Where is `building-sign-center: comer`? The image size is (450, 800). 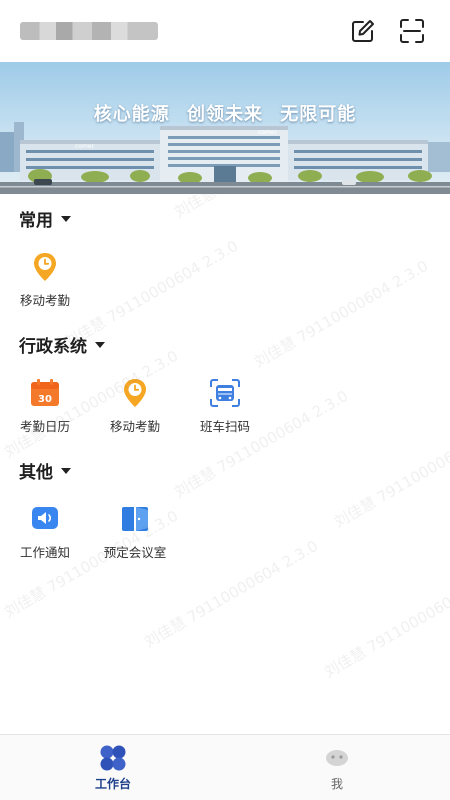
building-sign-center: comer is located at coordinates (267, 132).